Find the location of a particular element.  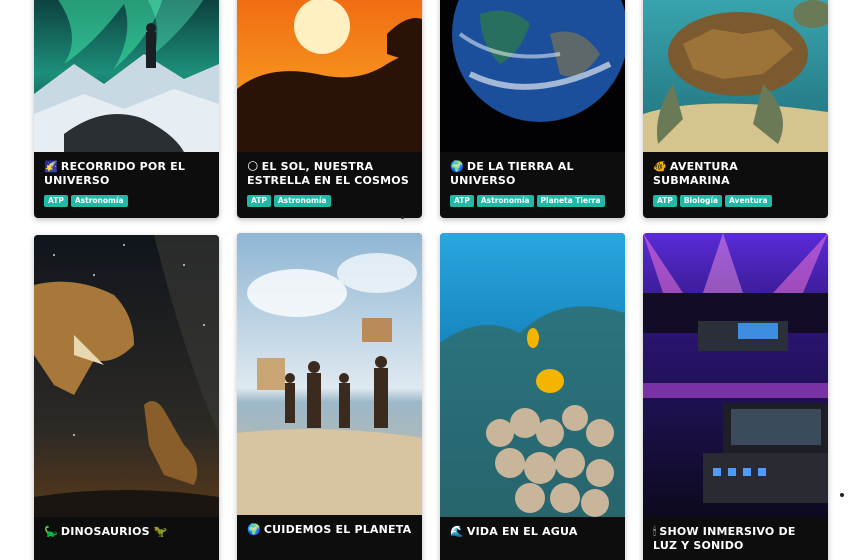

card-title: 🕯 SHOW INMERSIVO DE LUZ Y SONIDO is located at coordinates (724, 538).